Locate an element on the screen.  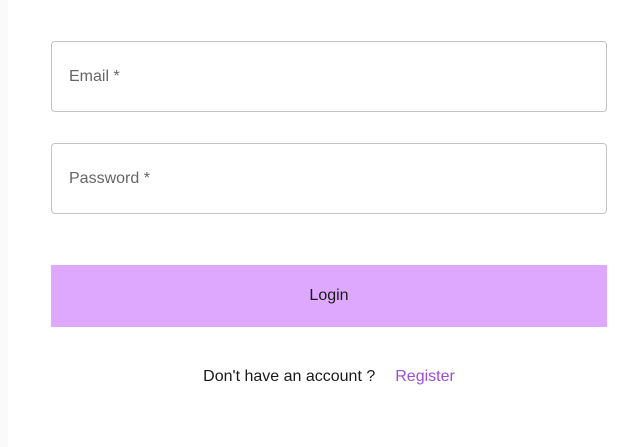
email-field-container is located at coordinates (329, 76).